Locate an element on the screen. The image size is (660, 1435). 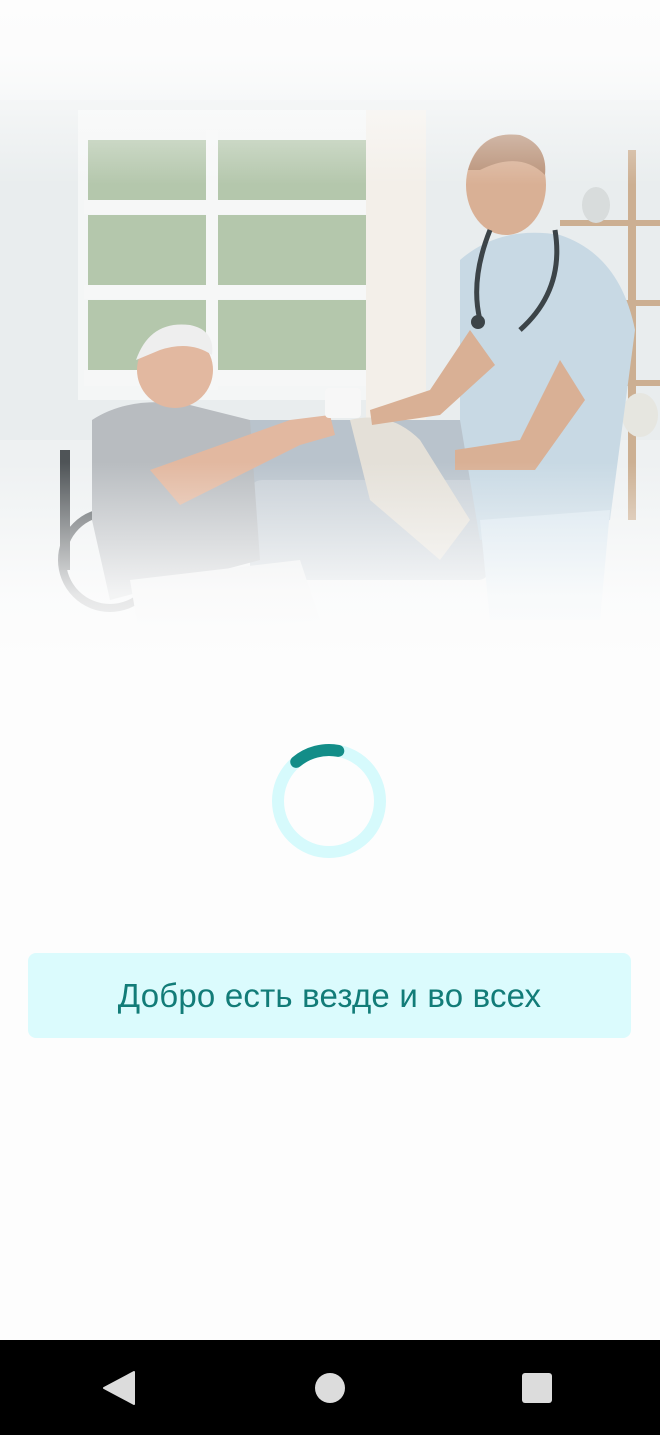
back-triangle-icon is located at coordinates (119, 1387).